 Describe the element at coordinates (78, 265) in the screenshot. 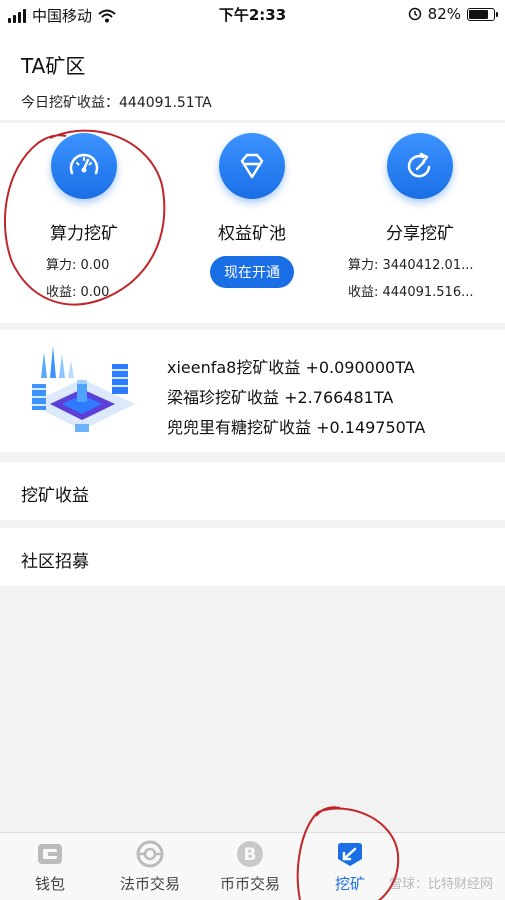

I see `hashpower-value: 算力: 0.00` at that location.